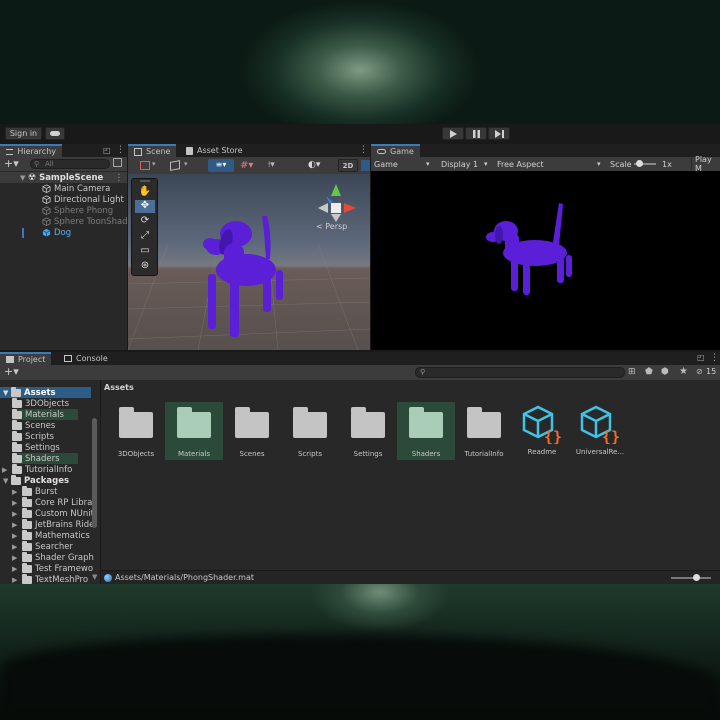 Image resolution: width=720 pixels, height=720 pixels. What do you see at coordinates (36, 151) in the screenshot?
I see `hierarchy-tab-label: Hierarchy` at bounding box center [36, 151].